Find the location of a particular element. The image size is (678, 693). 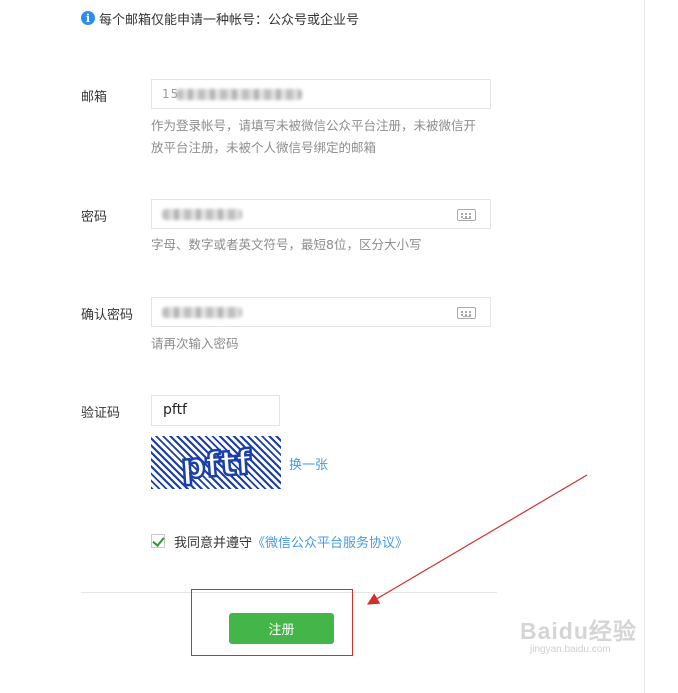

watermark-brand: Baidu经验 is located at coordinates (578, 631).